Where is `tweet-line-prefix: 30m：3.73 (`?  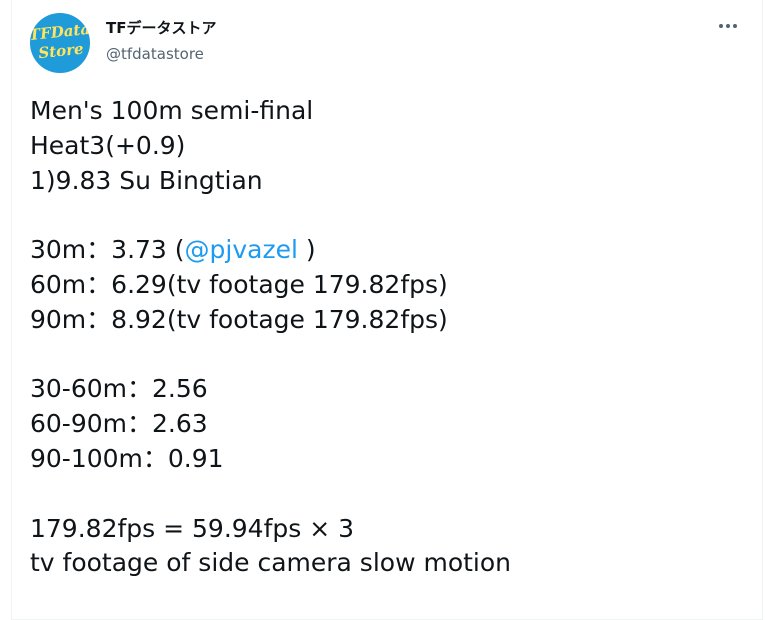 tweet-line-prefix: 30m：3.73 ( is located at coordinates (107, 250).